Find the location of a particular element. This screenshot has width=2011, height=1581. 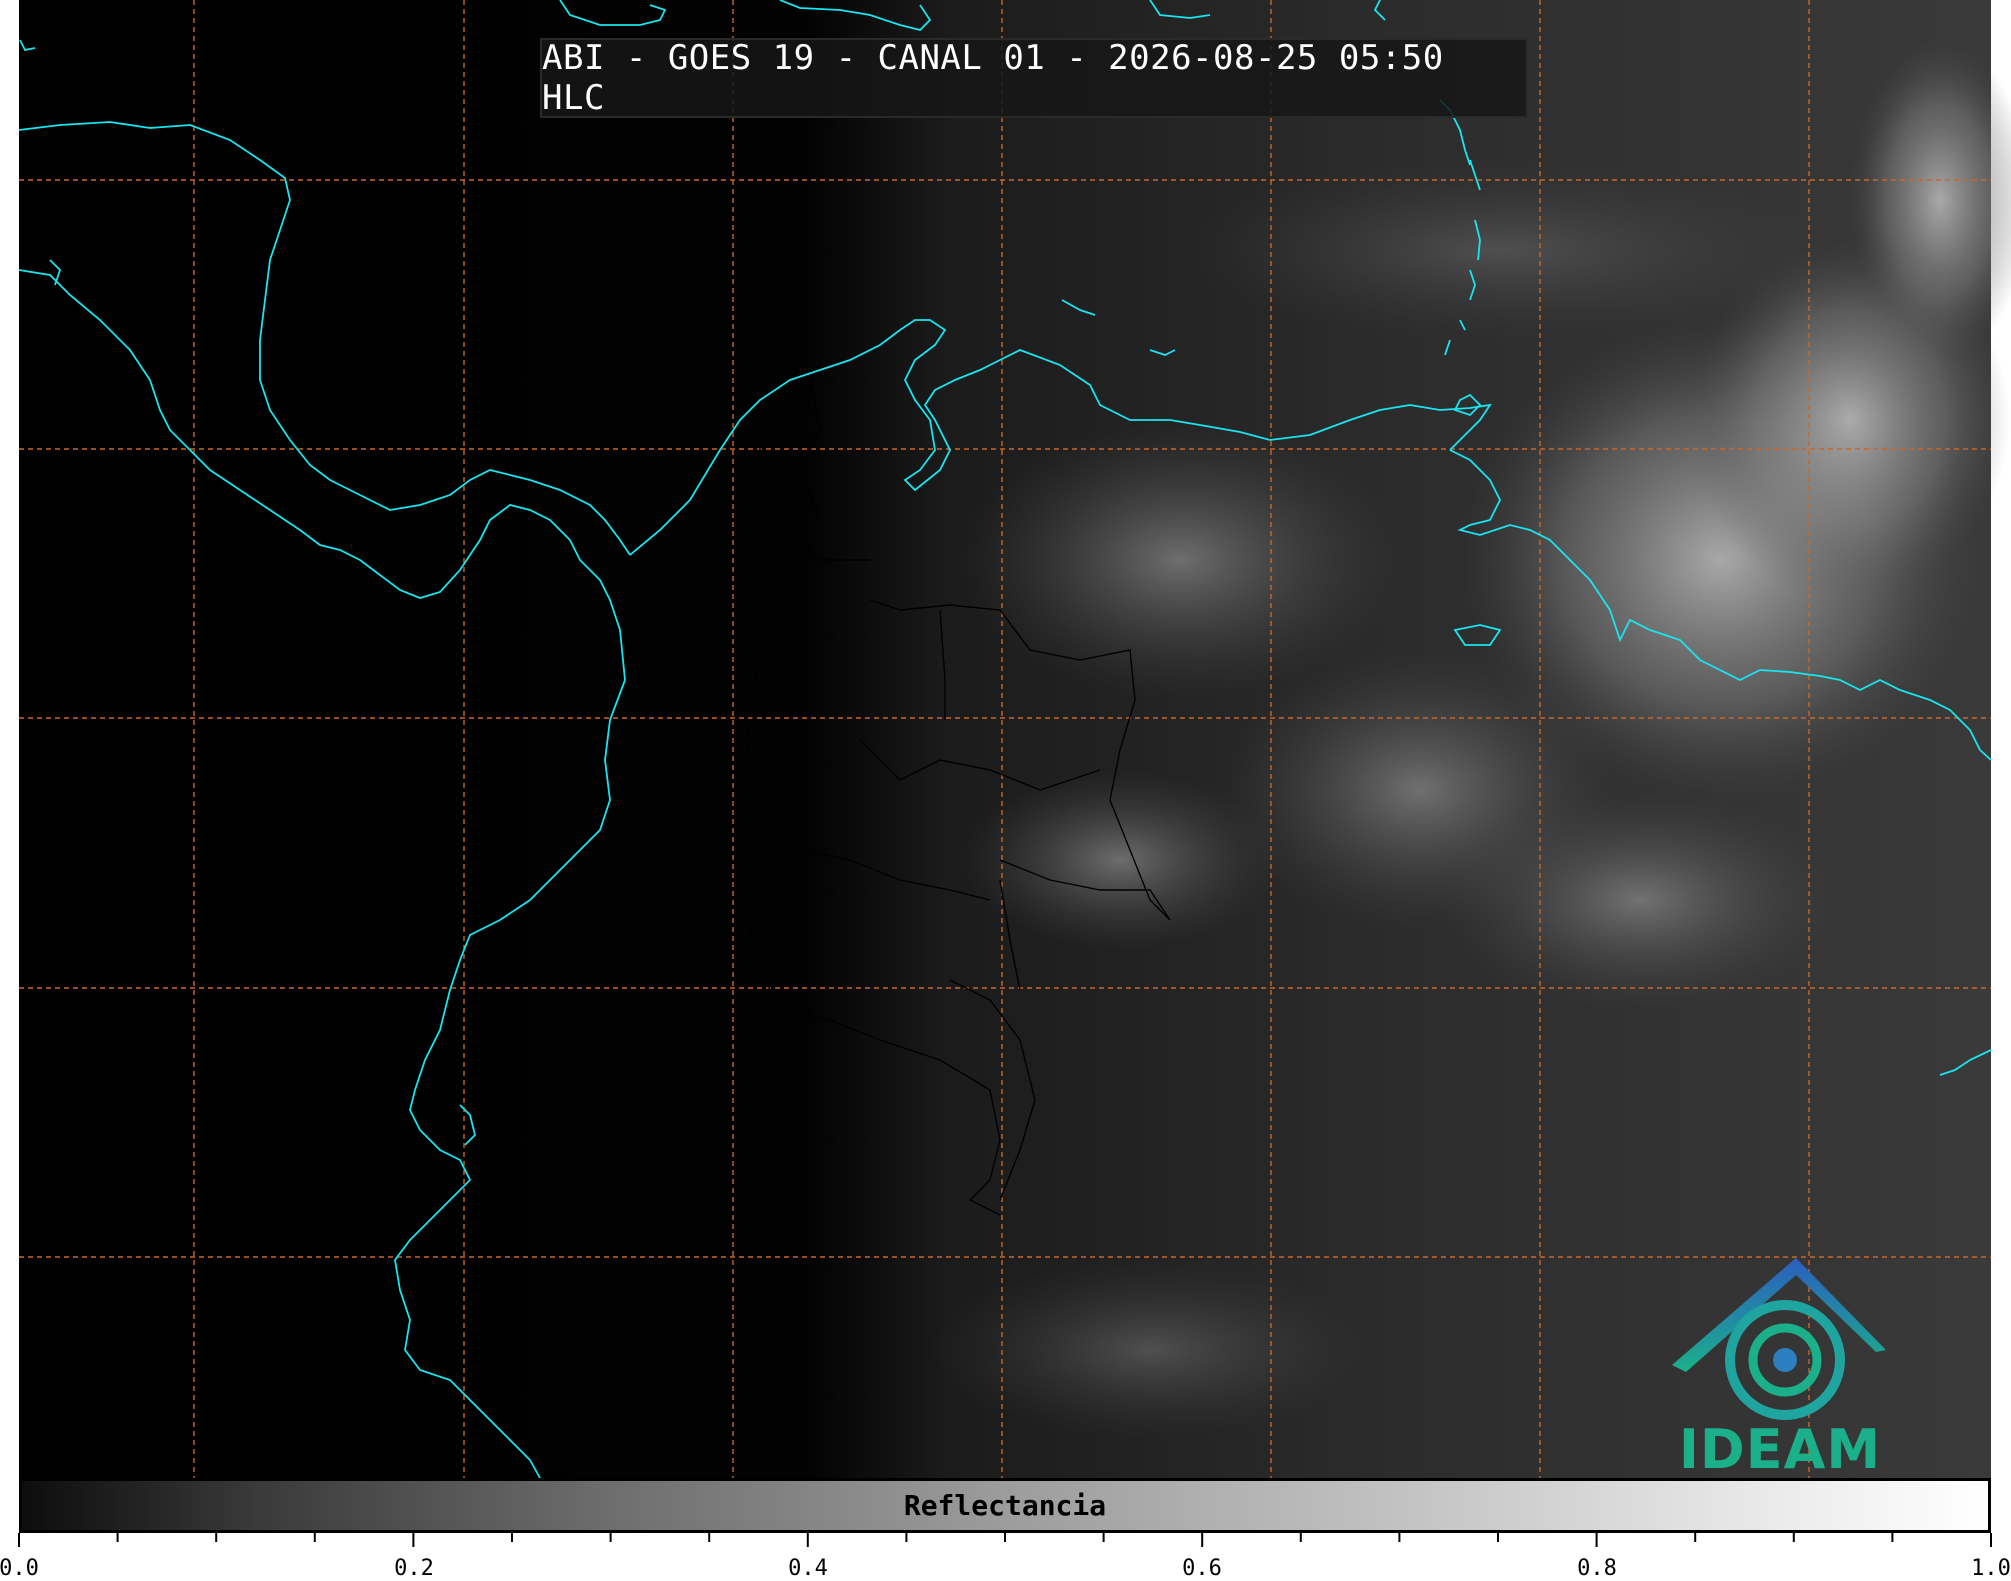

colorbar-tick-label: 0.6 is located at coordinates (1202, 1568).